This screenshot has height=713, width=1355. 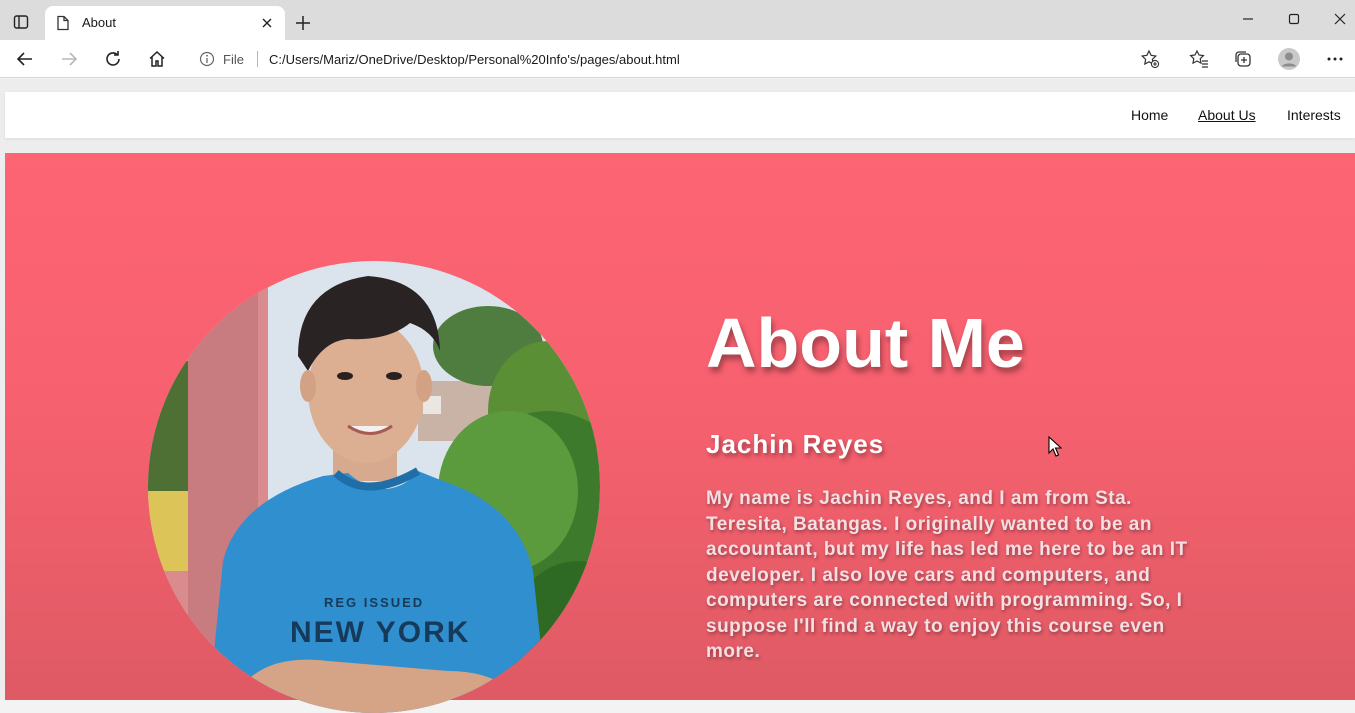 What do you see at coordinates (677, 20) in the screenshot?
I see `tab-strip: About` at bounding box center [677, 20].